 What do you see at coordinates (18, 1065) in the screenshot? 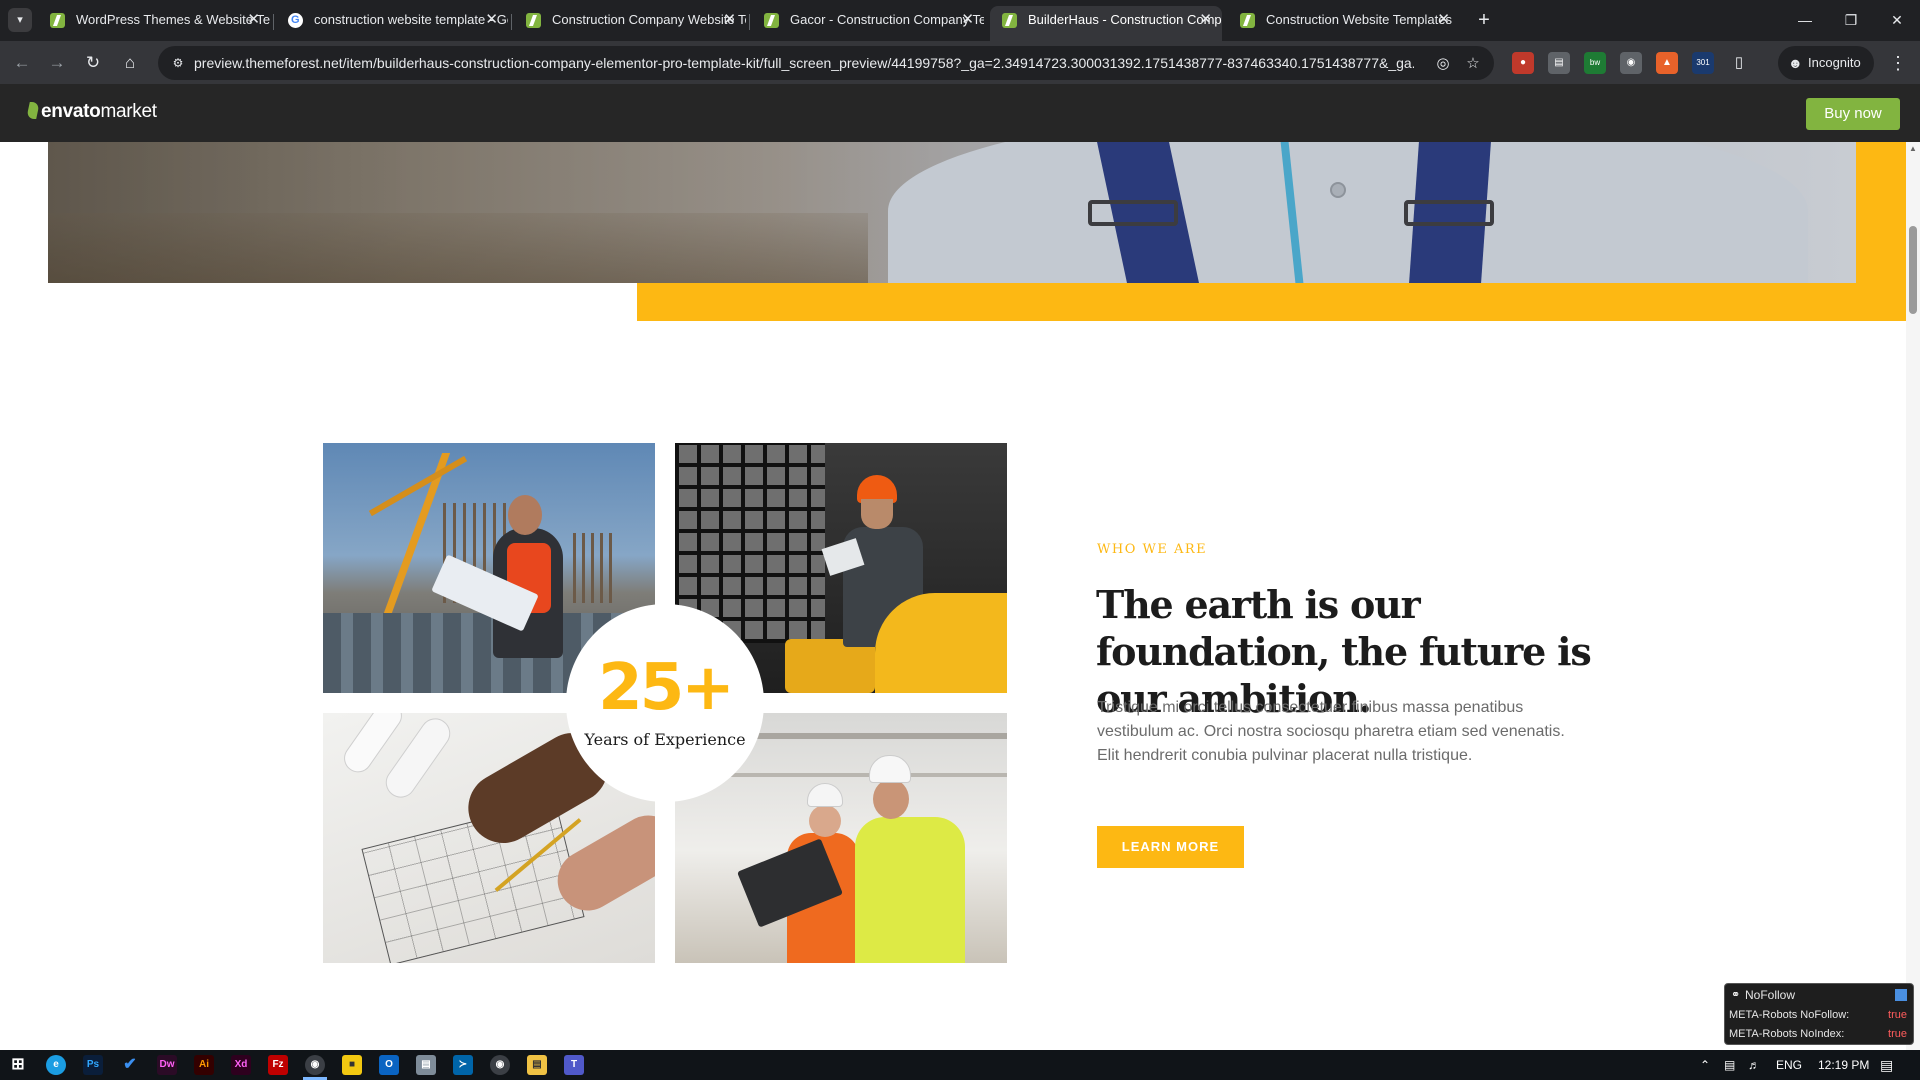
I see `windows-start-icon: ⊞` at bounding box center [18, 1065].